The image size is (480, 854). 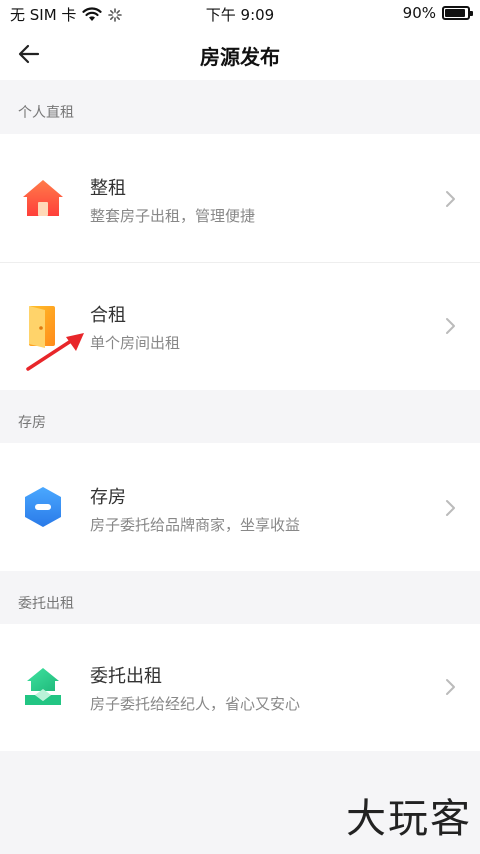 I want to click on house-handshake-icon, so click(x=43, y=687).